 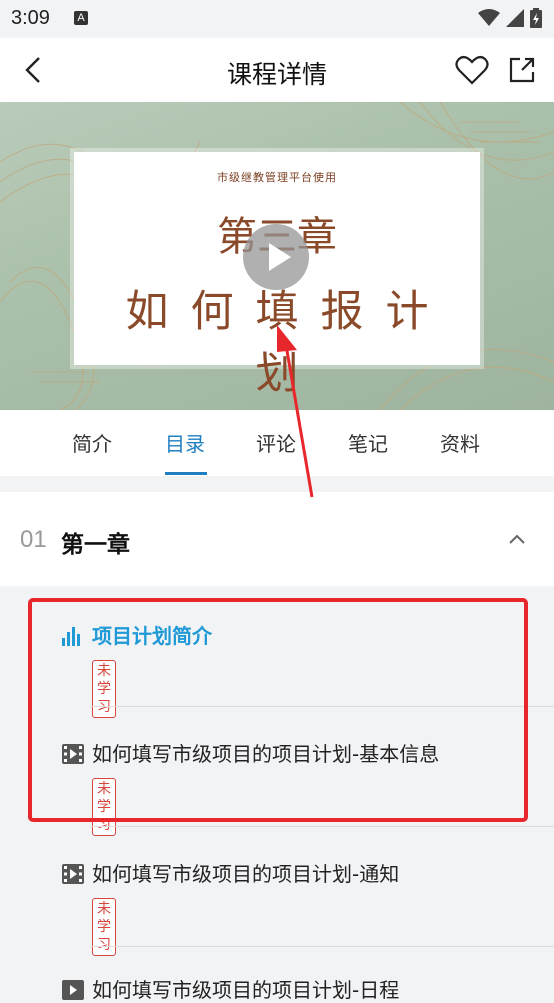 I want to click on chapter-number: 01, so click(x=33, y=539).